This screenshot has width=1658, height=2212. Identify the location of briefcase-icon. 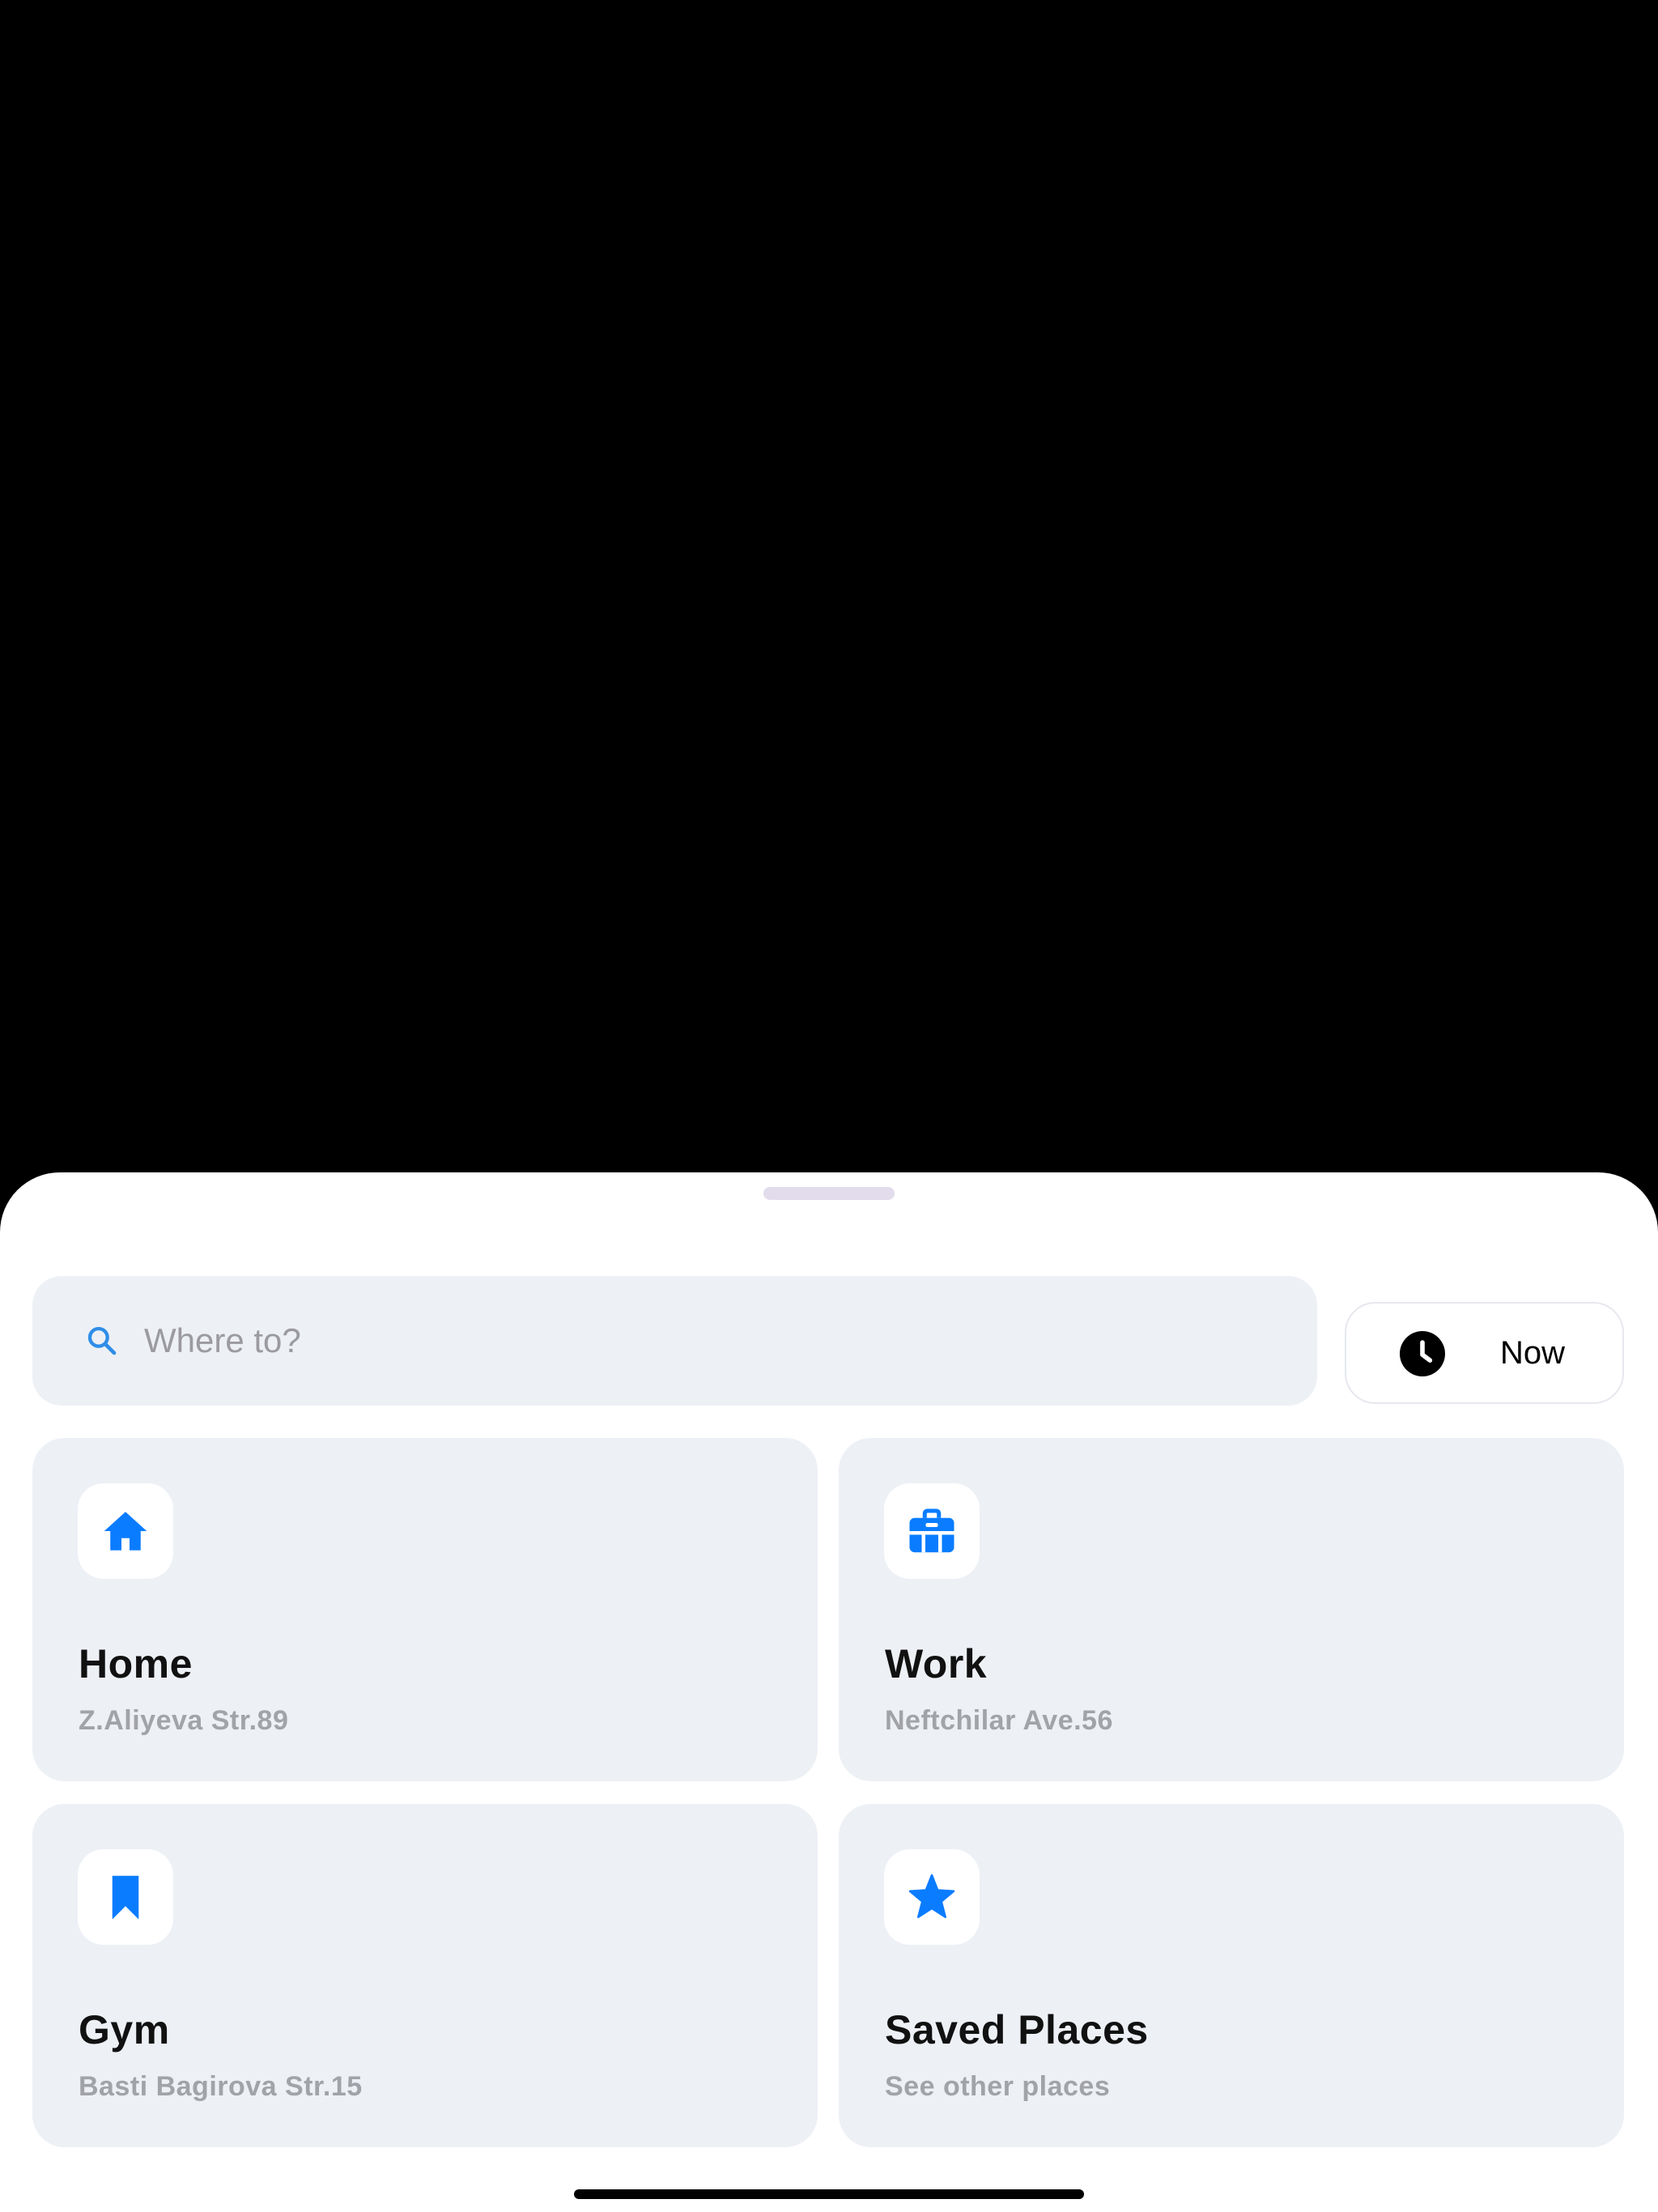
(931, 1531).